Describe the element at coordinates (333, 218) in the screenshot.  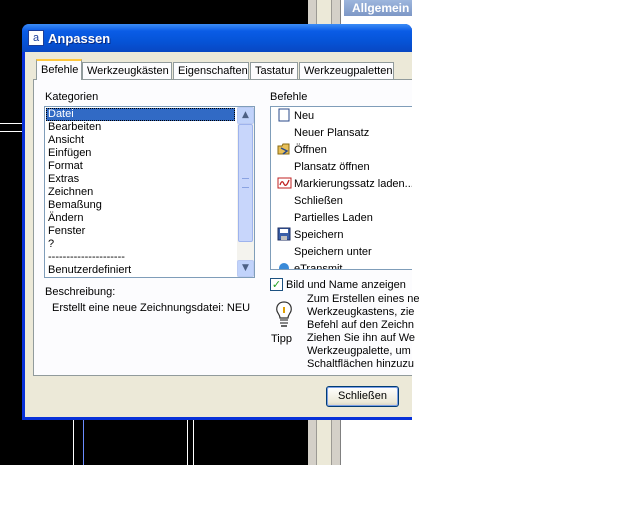
I see `command-label: Partielles Laden` at that location.